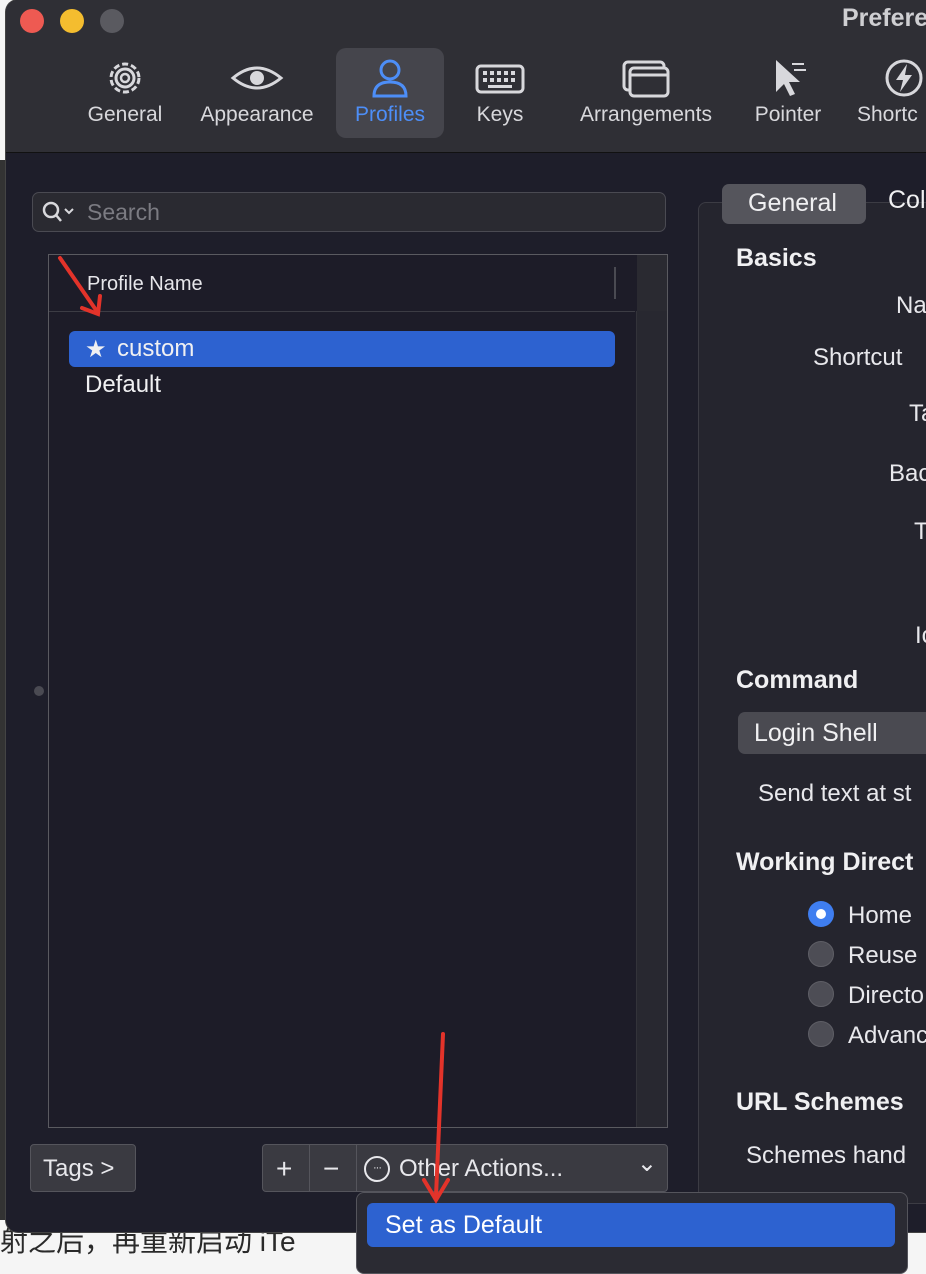  Describe the element at coordinates (156, 348) in the screenshot. I see `profile-name: custom` at that location.